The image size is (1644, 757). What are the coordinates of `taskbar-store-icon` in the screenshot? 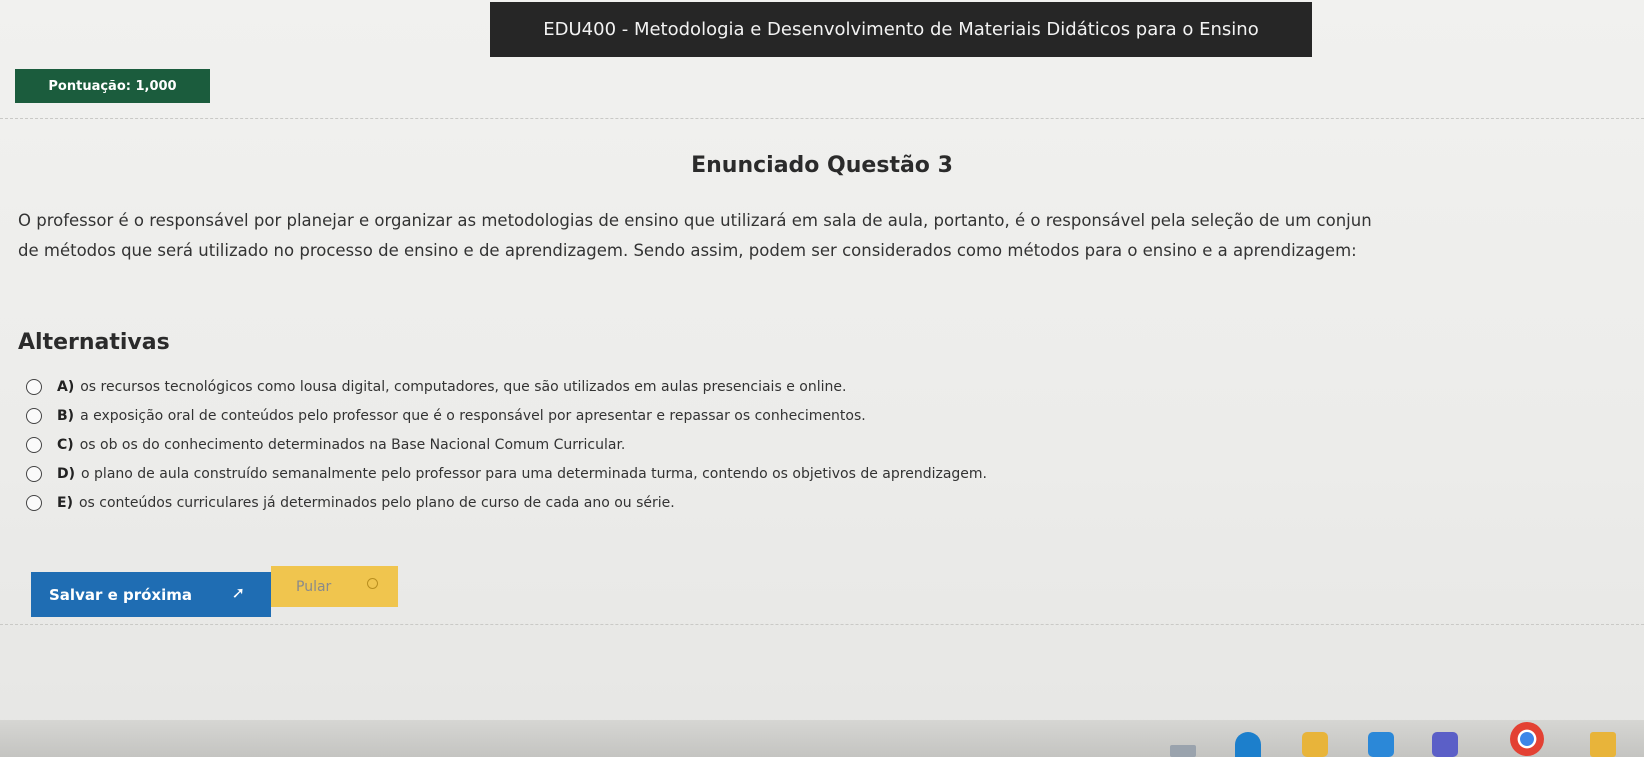 It's located at (1381, 744).